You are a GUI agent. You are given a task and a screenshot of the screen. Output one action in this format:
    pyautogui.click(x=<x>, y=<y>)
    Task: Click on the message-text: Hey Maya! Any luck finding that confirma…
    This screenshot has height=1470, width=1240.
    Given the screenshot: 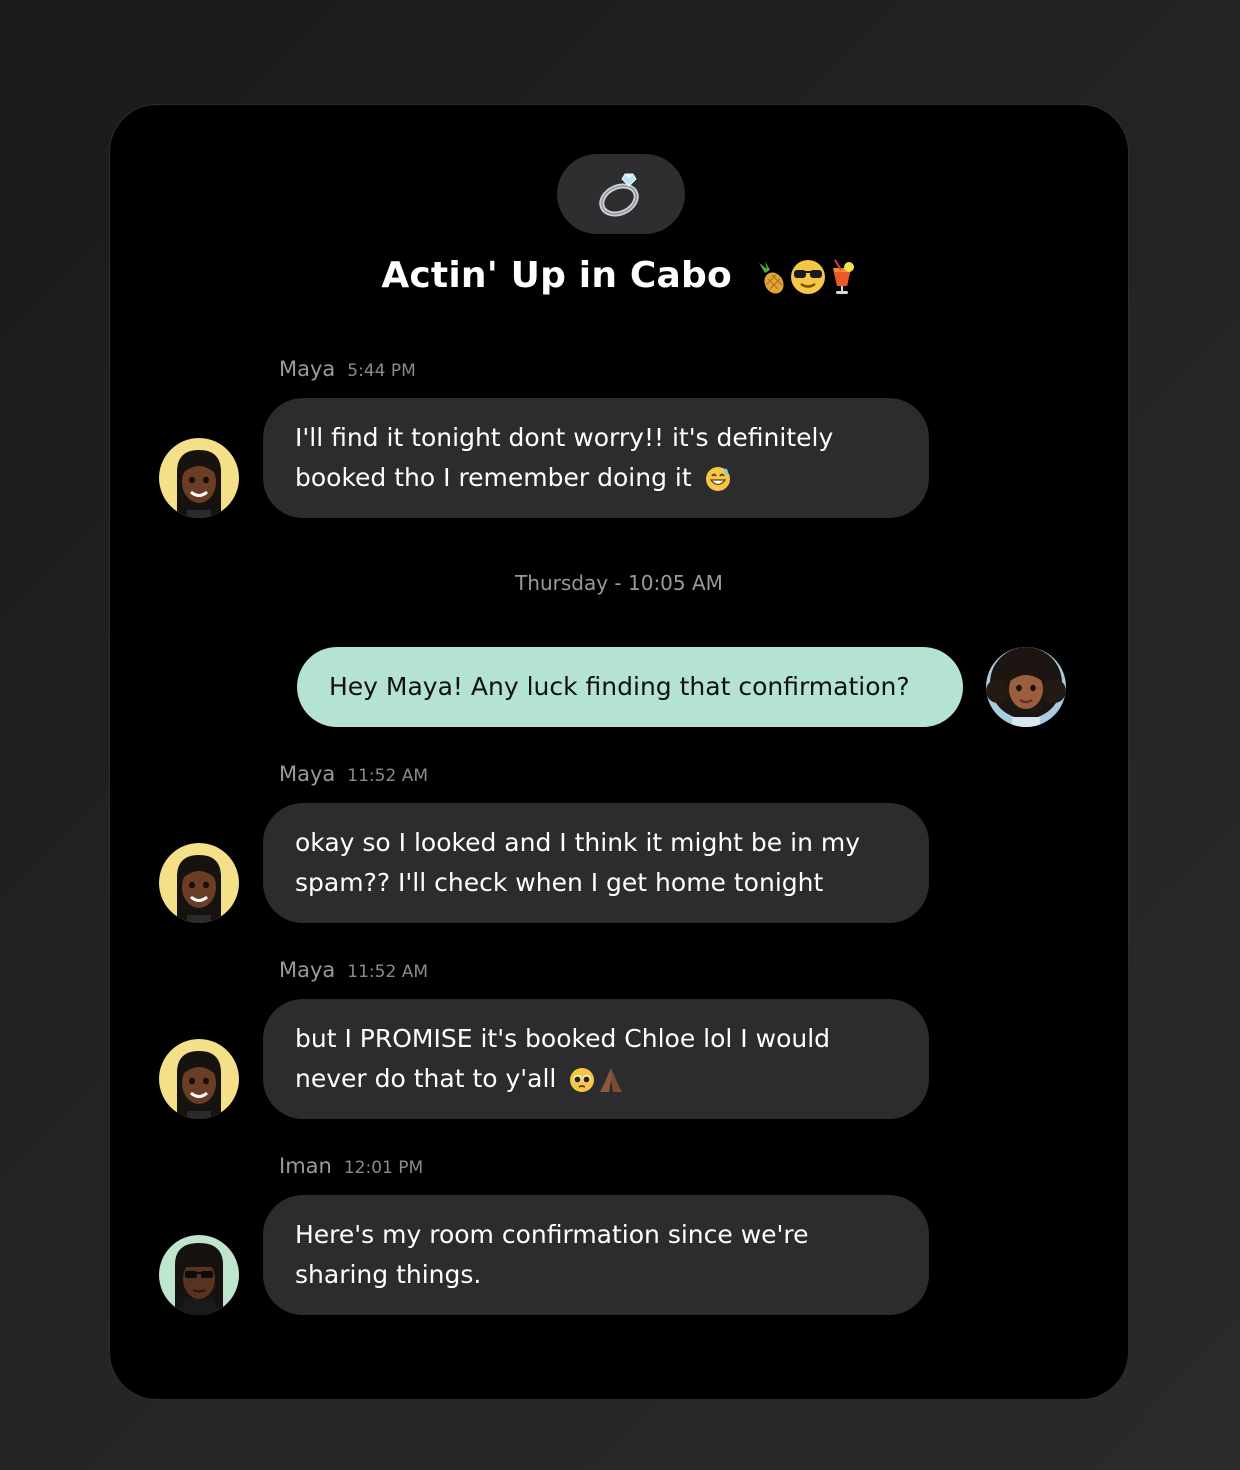 What is the action you would take?
    pyautogui.click(x=619, y=686)
    